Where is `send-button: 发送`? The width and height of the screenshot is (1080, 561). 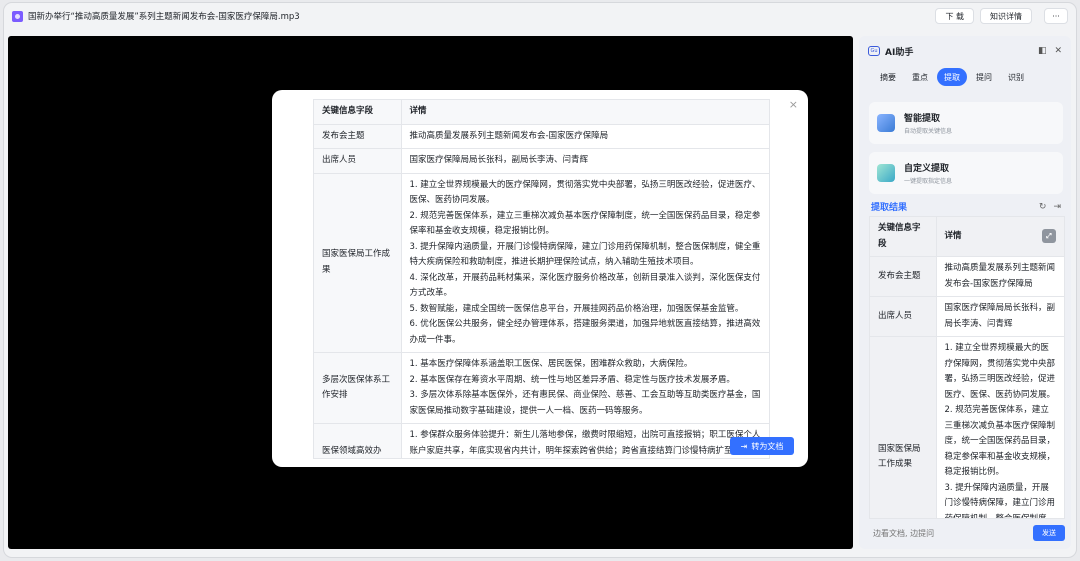 send-button: 发送 is located at coordinates (1049, 533).